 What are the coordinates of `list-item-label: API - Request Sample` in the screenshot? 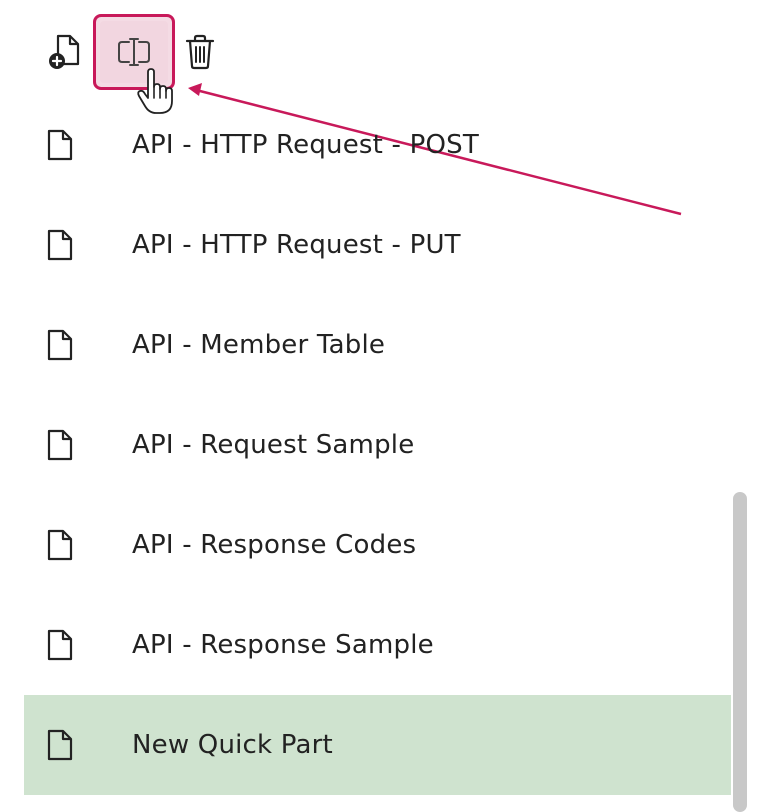 It's located at (273, 445).